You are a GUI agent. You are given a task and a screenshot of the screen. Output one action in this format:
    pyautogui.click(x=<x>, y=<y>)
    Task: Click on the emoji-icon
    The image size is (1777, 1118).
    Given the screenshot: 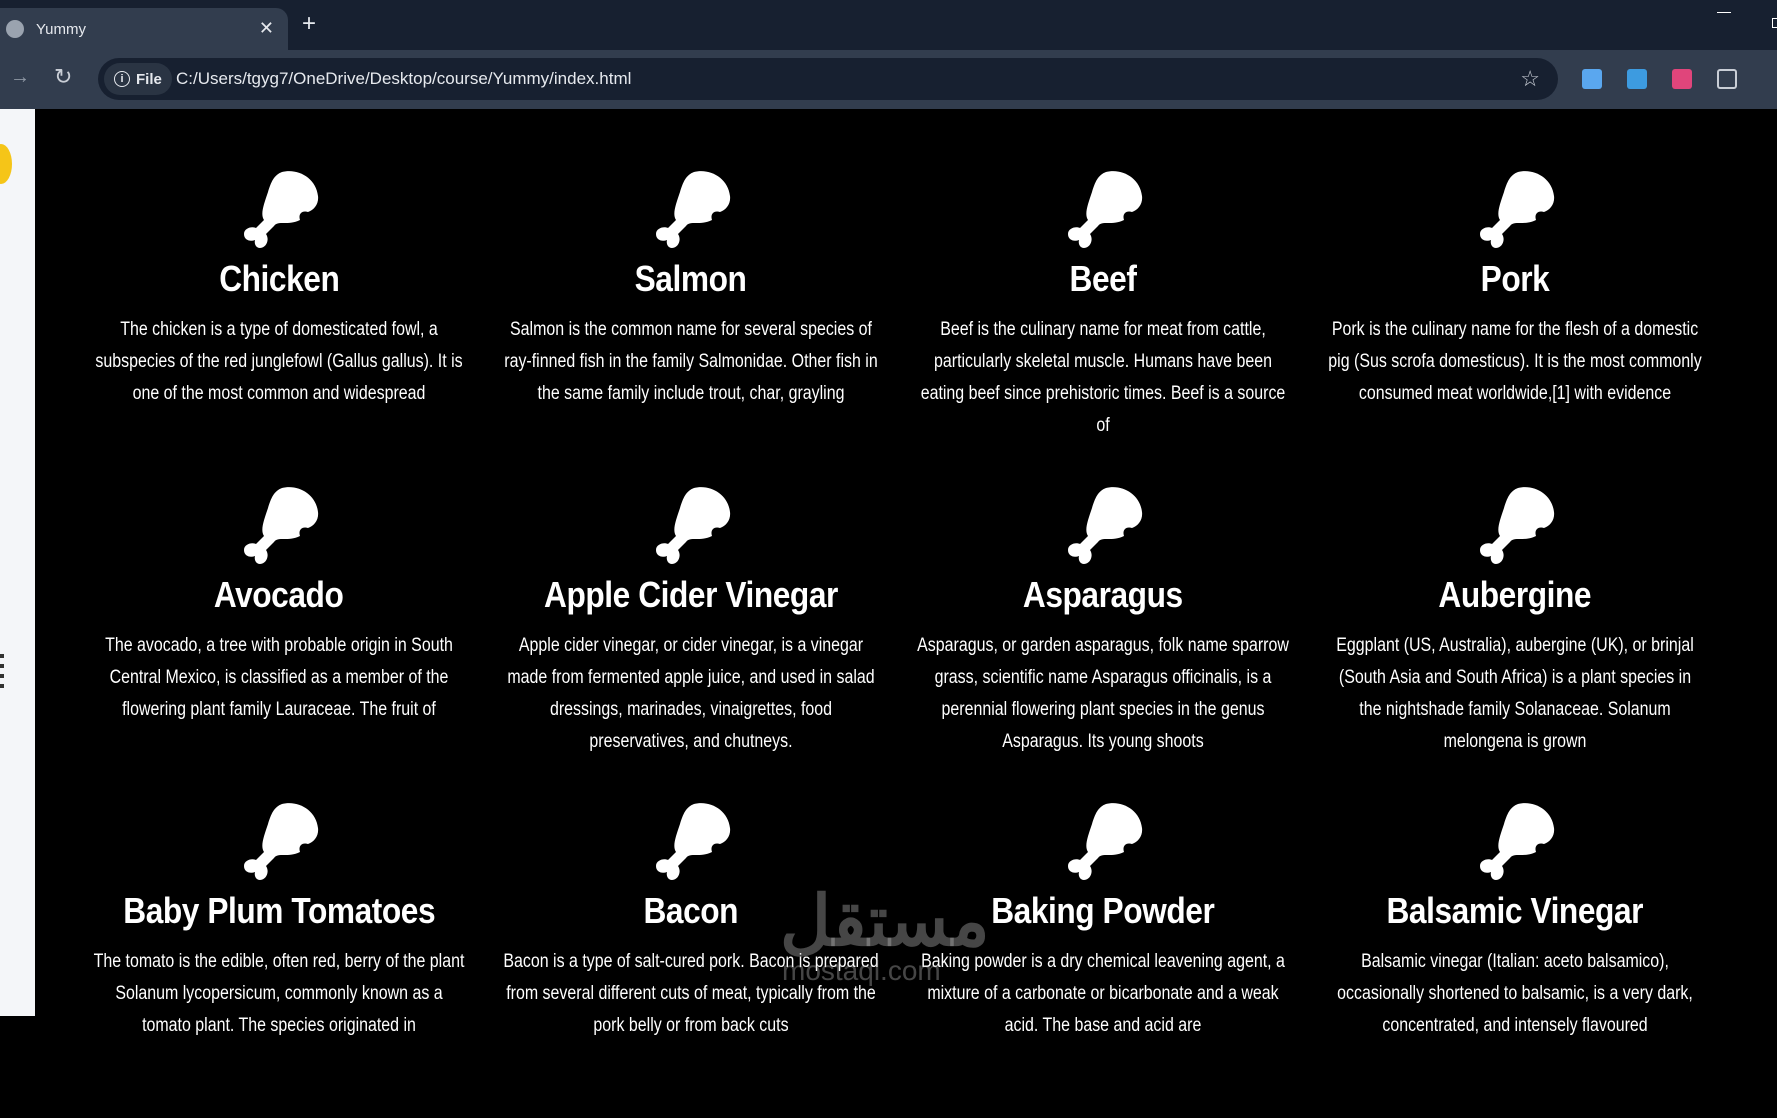 What is the action you would take?
    pyautogui.click(x=6, y=164)
    